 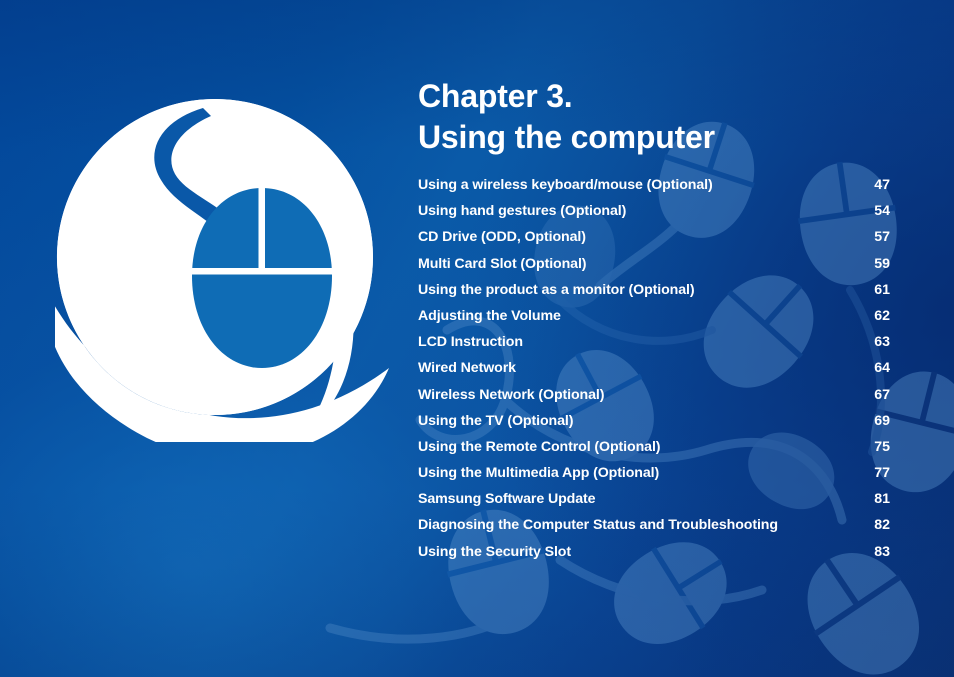 What do you see at coordinates (511, 394) in the screenshot?
I see `toc-entry-label: Wireless Network (Optional)` at bounding box center [511, 394].